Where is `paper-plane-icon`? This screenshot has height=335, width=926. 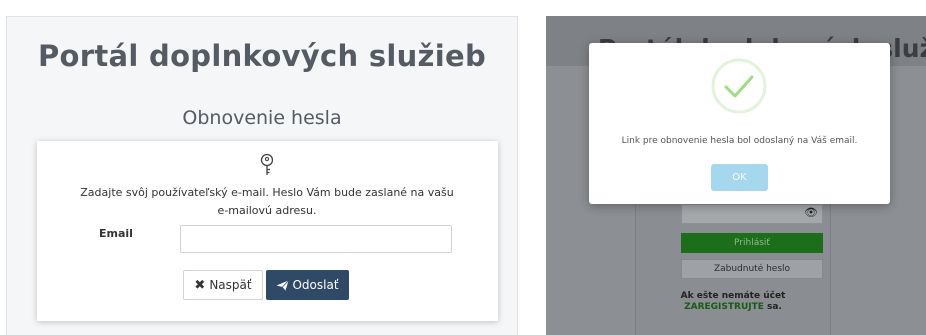
paper-plane-icon is located at coordinates (283, 284).